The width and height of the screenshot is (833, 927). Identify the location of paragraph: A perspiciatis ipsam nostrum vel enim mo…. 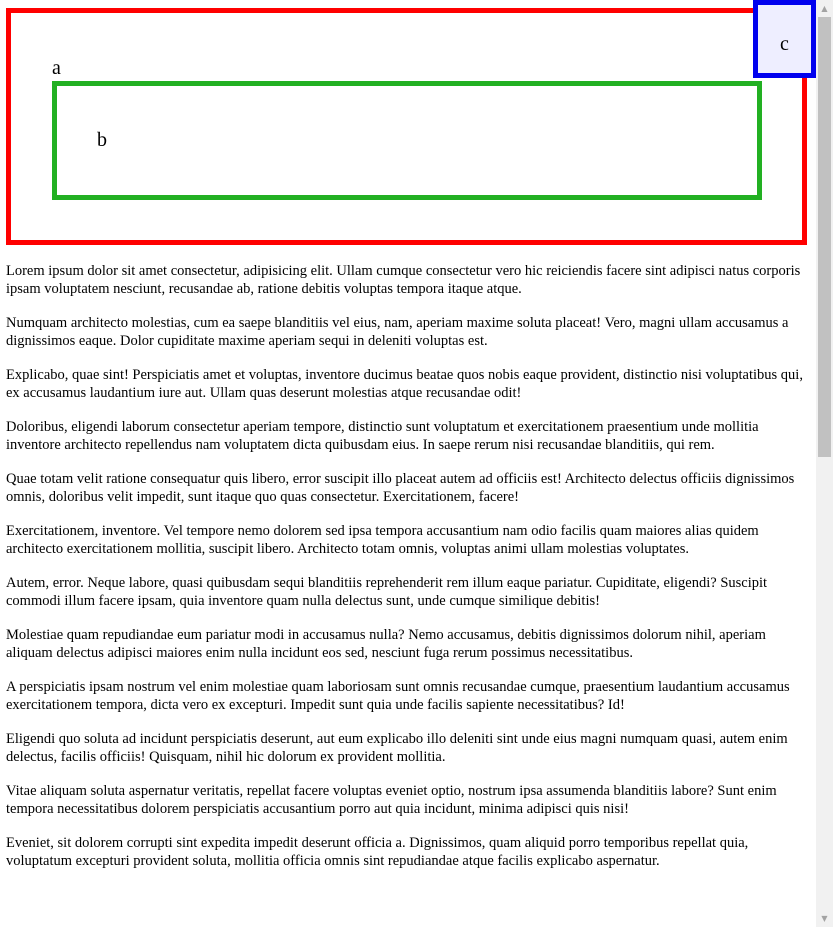
(398, 696).